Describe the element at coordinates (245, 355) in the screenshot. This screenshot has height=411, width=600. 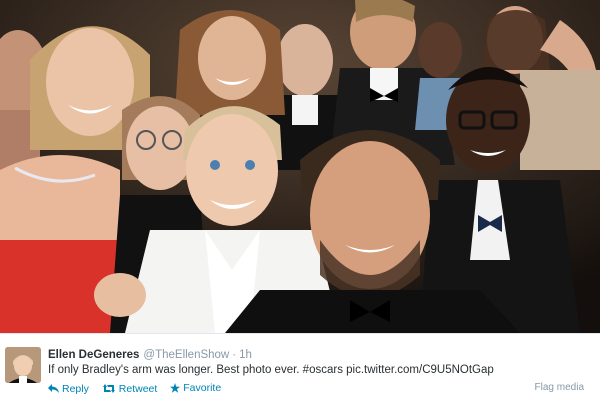
I see `timestamp: 1h` at that location.